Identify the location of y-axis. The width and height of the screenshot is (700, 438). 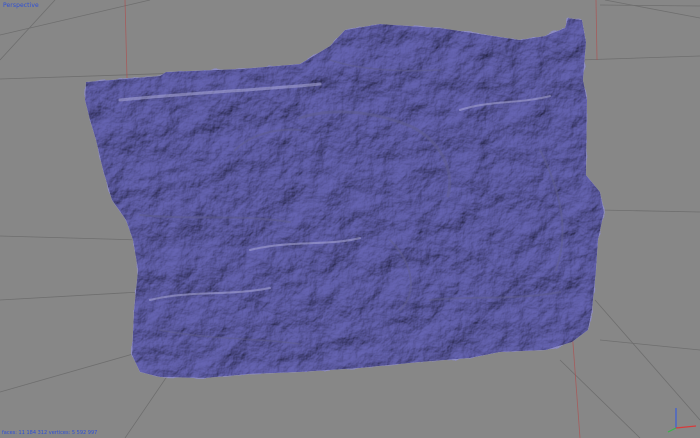
(672, 430).